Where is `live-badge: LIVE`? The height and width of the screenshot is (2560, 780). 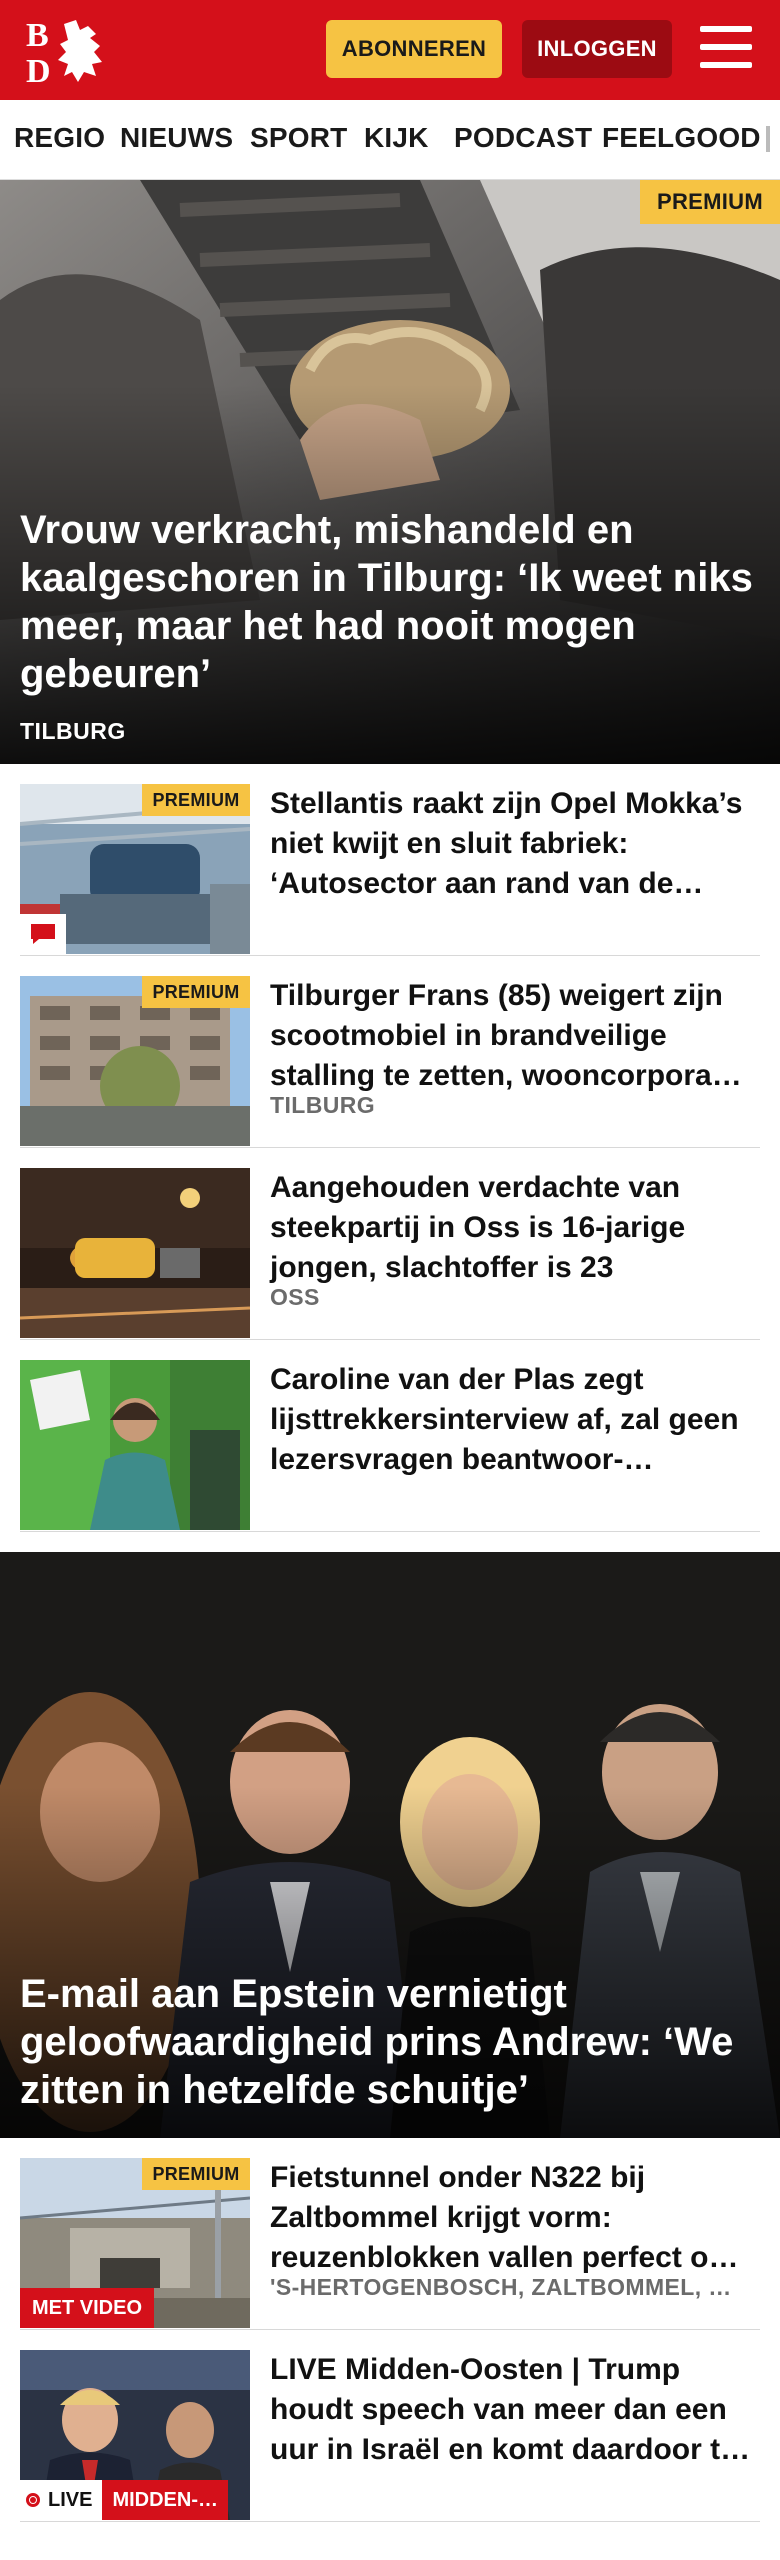
live-badge: LIVE is located at coordinates (61, 2500).